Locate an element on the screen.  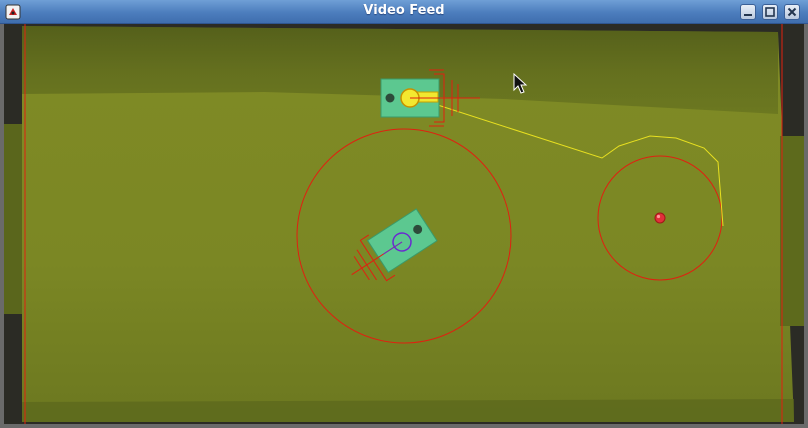
title-bar: Video Feed is located at coordinates (404, 12).